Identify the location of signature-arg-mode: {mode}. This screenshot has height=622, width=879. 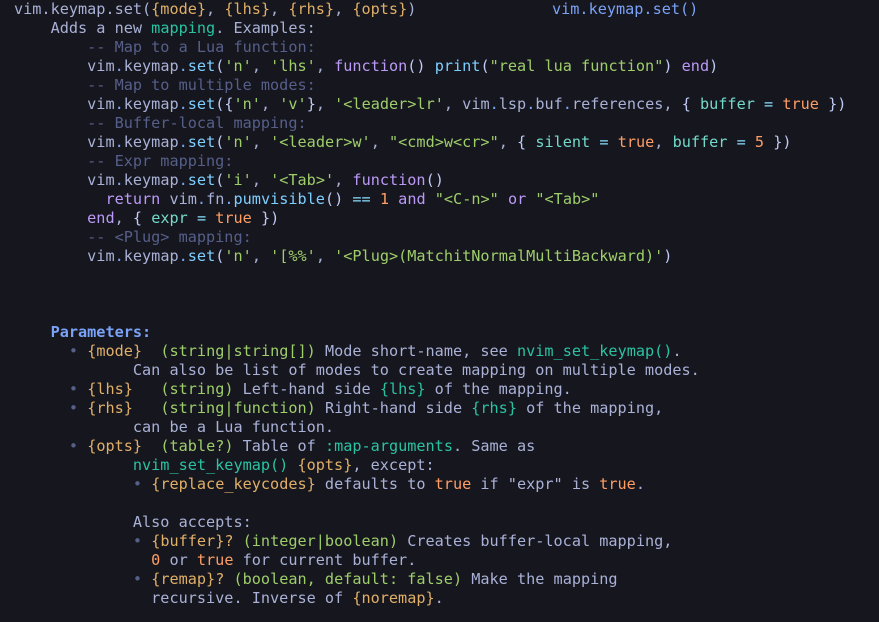
(179, 9).